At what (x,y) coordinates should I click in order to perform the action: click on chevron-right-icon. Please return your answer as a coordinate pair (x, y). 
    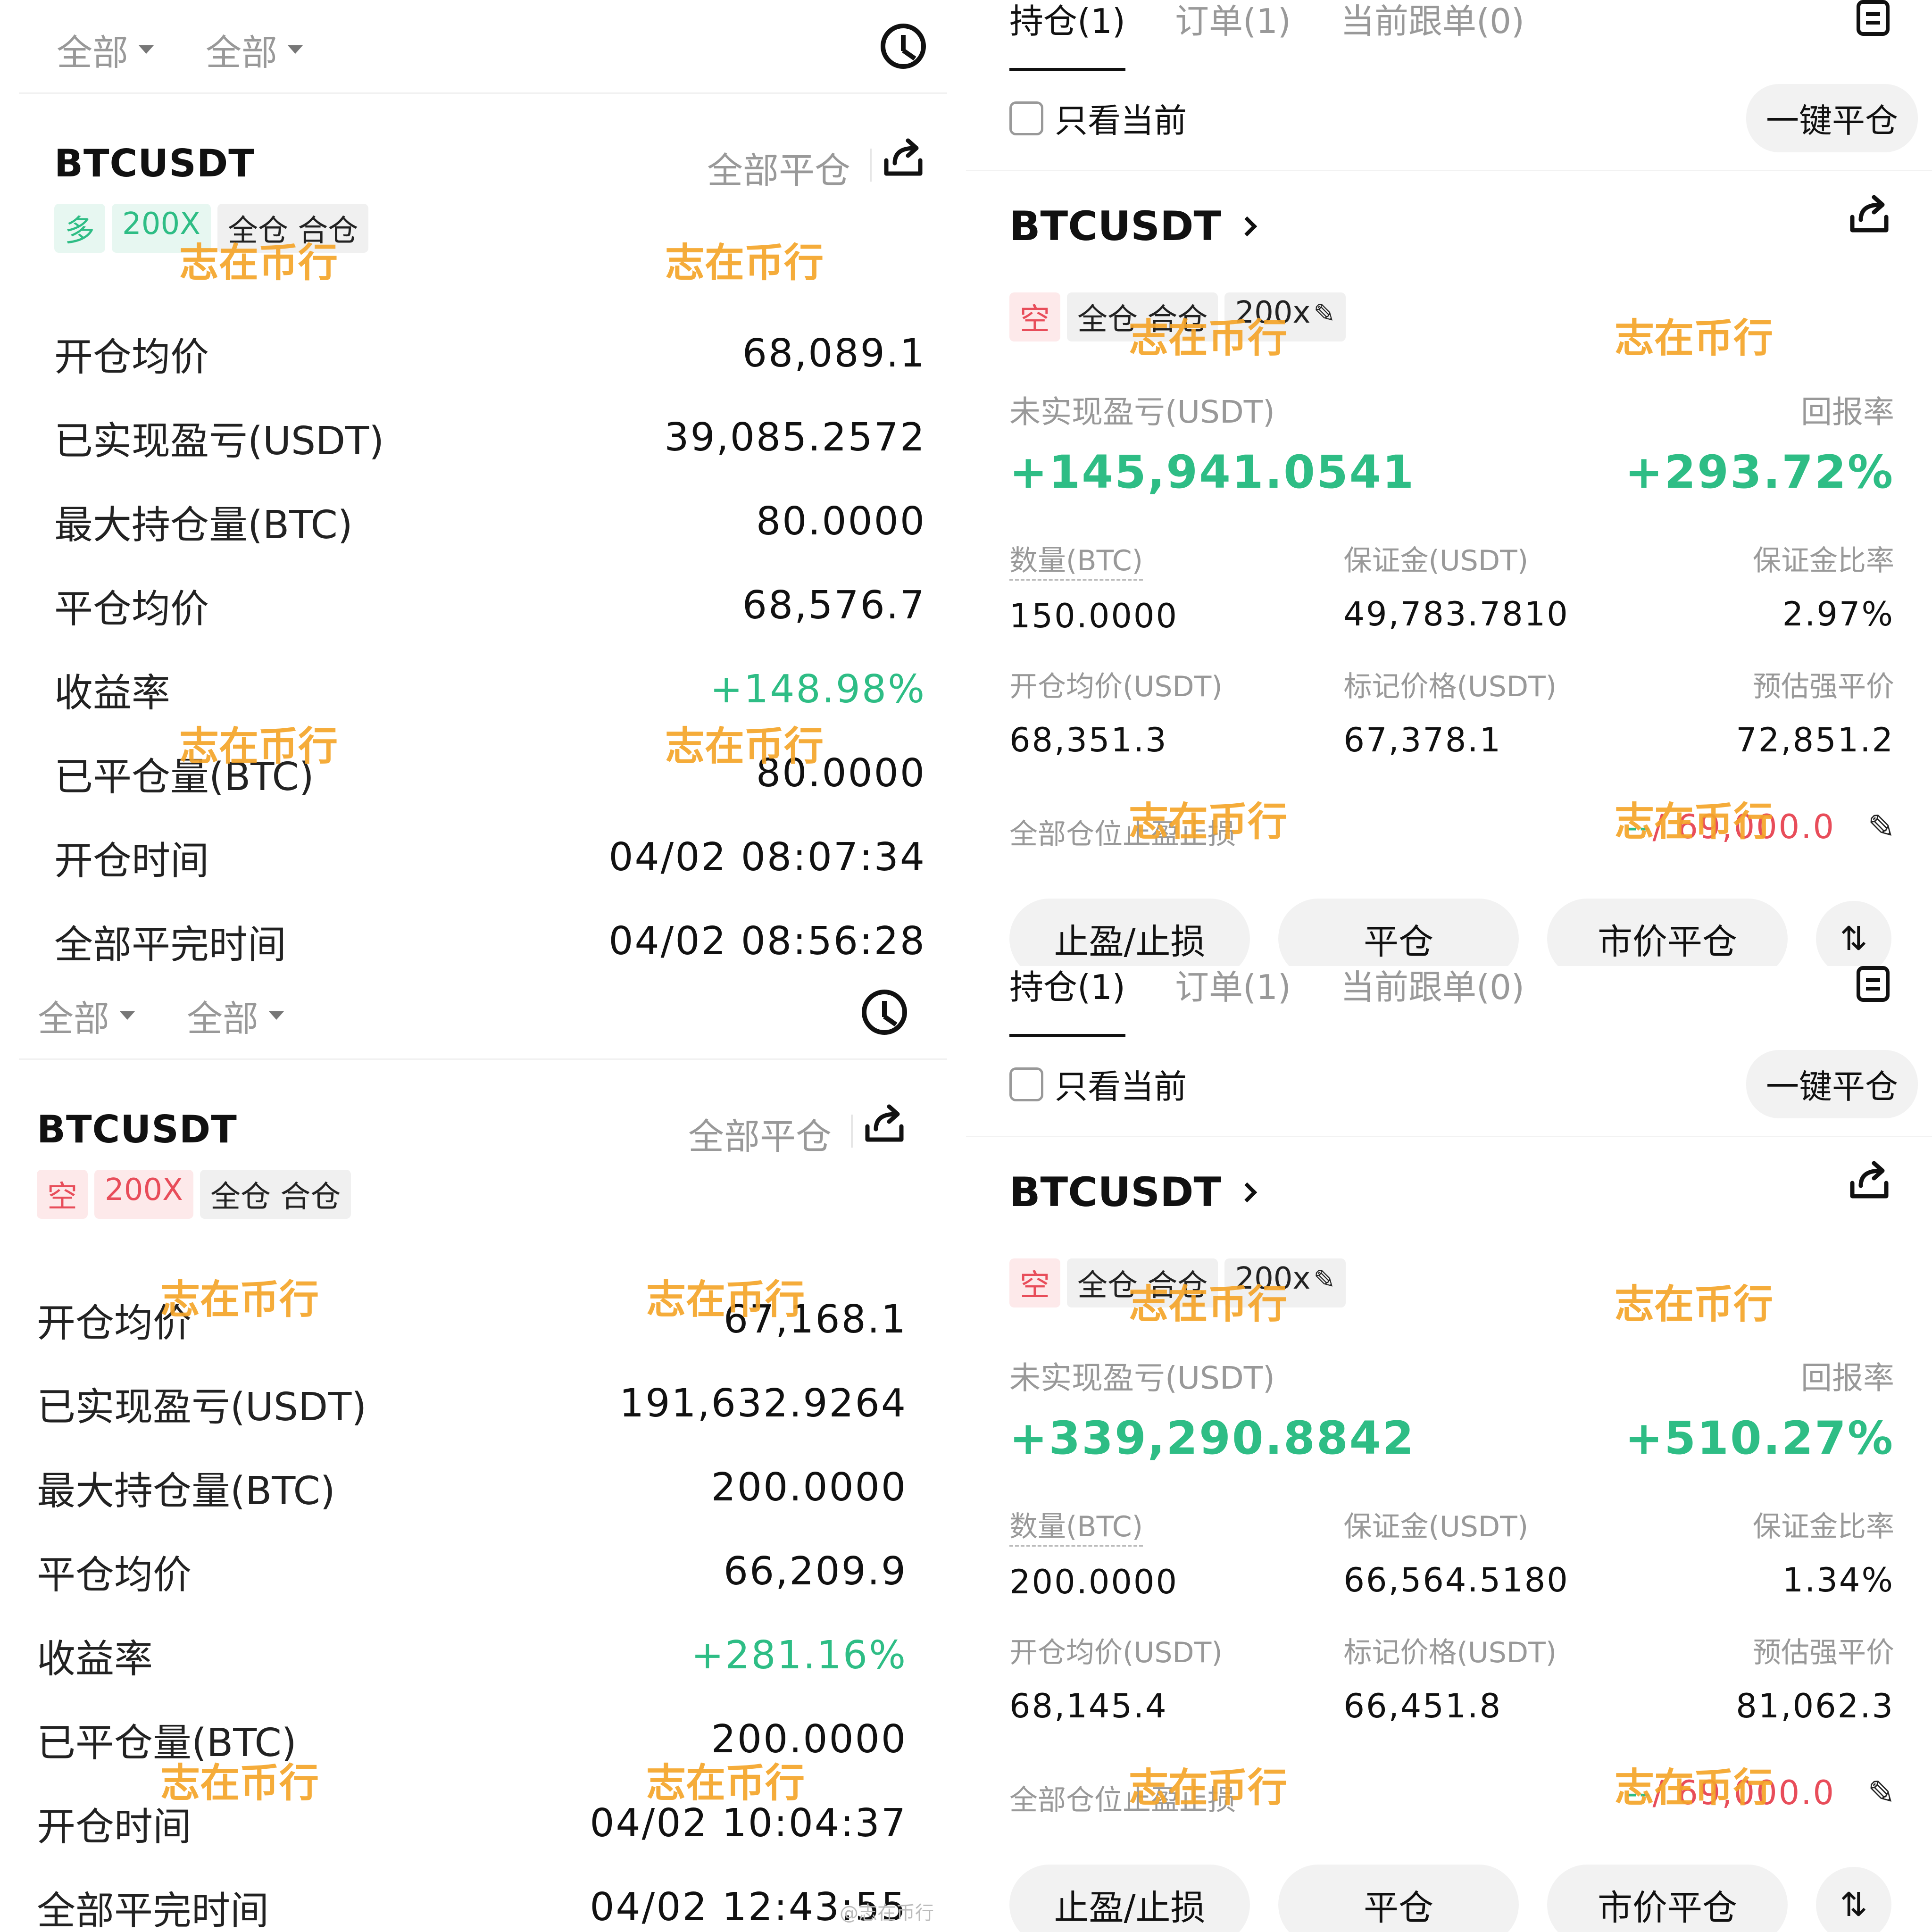
    Looking at the image, I should click on (1247, 1192).